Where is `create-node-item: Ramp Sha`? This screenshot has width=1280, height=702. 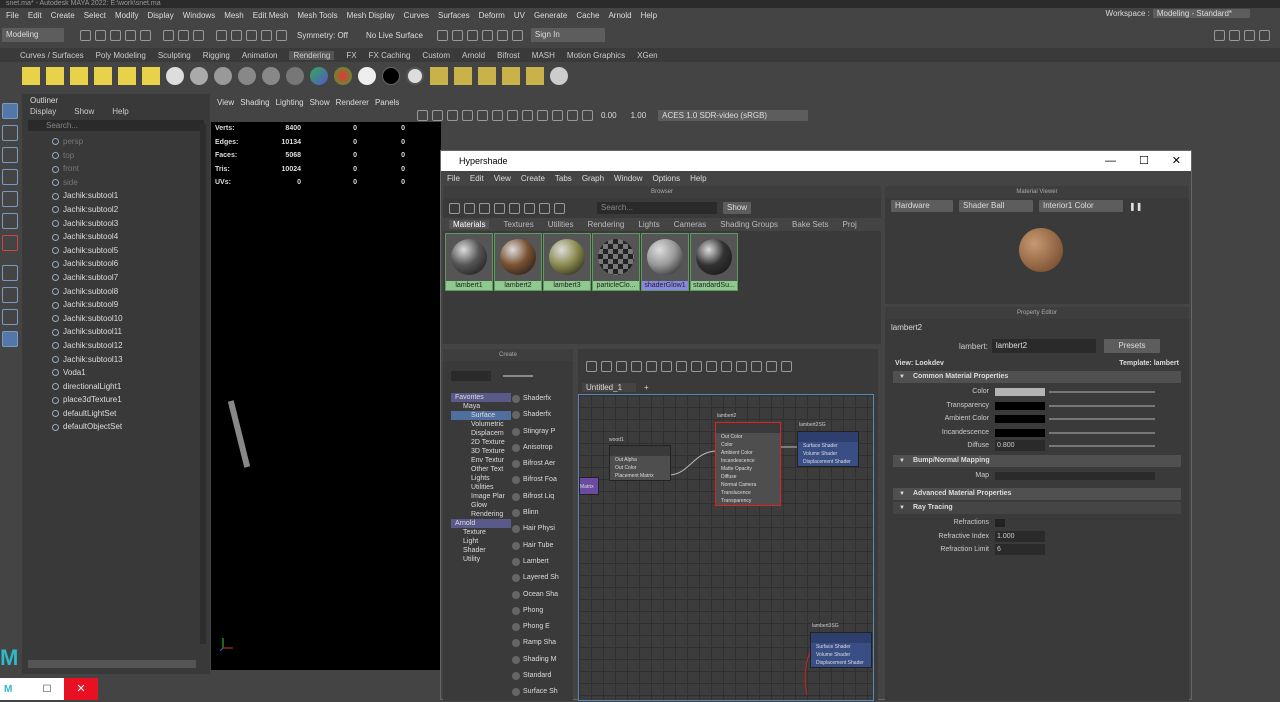 create-node-item: Ramp Sha is located at coordinates (539, 643).